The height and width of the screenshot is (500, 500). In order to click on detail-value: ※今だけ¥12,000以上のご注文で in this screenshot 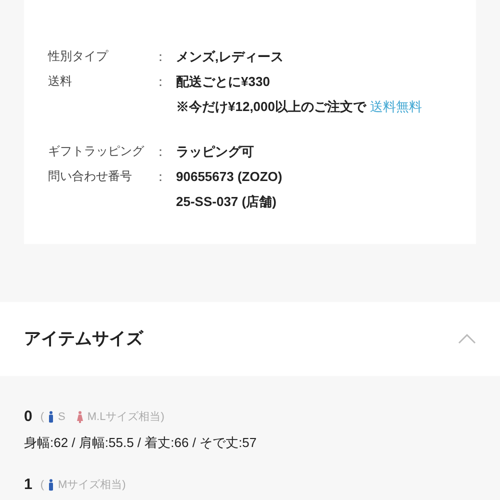, I will do `click(271, 107)`.